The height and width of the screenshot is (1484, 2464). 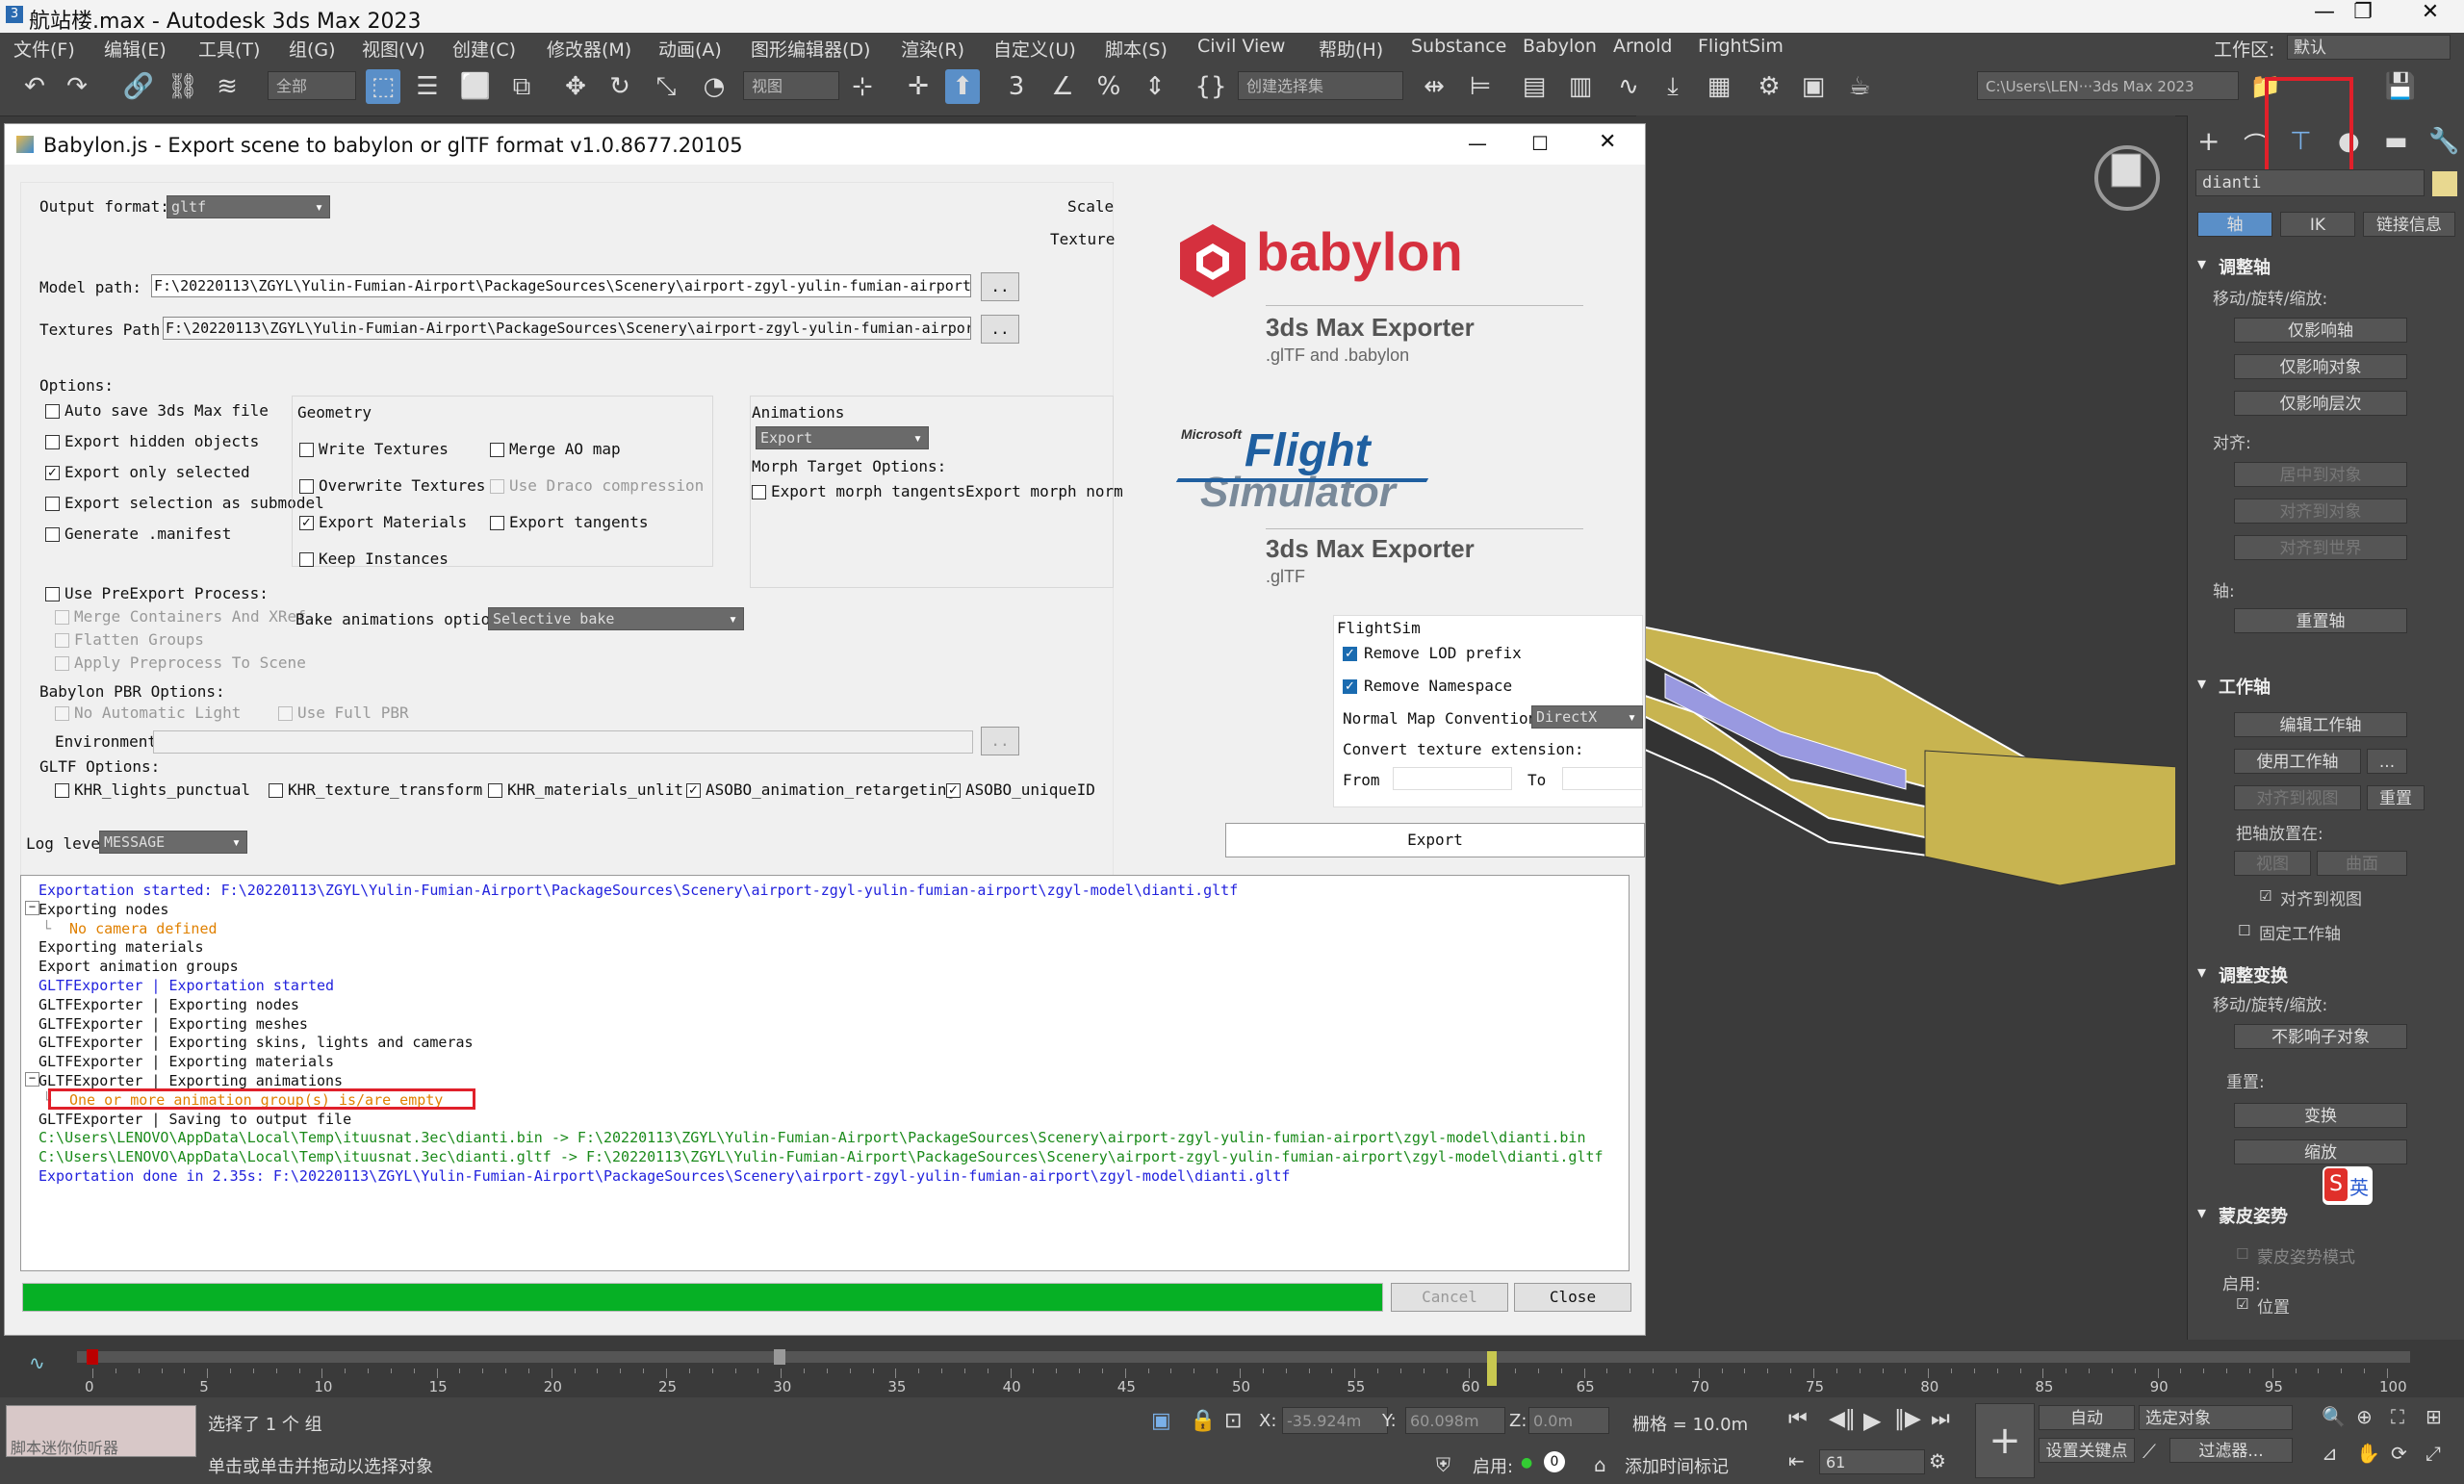 What do you see at coordinates (497, 487) in the screenshot?
I see `draco-compression-checkbox` at bounding box center [497, 487].